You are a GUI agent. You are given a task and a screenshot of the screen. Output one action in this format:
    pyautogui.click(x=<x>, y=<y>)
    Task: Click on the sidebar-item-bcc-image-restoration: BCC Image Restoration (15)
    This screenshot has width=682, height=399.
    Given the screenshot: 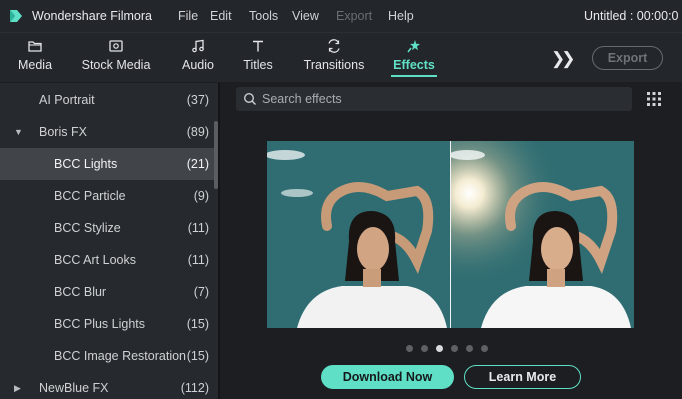 What is the action you would take?
    pyautogui.click(x=107, y=356)
    